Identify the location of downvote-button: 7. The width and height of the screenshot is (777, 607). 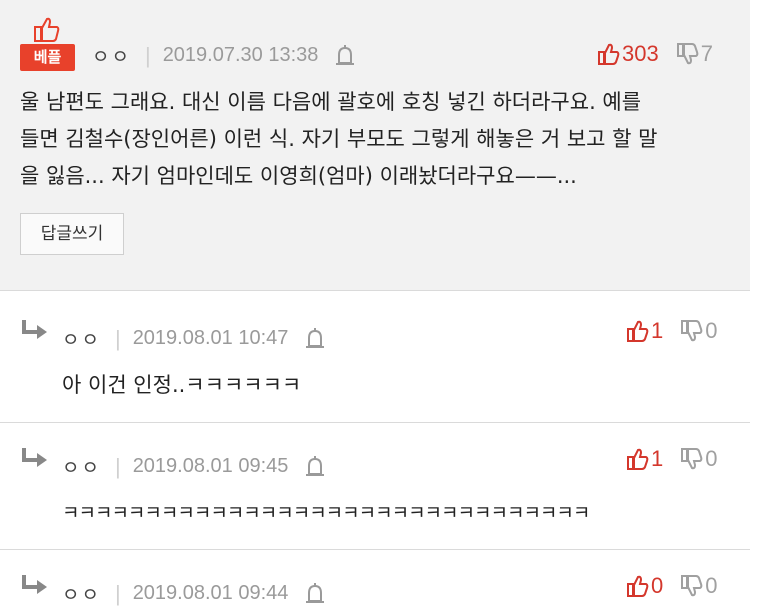
(694, 54).